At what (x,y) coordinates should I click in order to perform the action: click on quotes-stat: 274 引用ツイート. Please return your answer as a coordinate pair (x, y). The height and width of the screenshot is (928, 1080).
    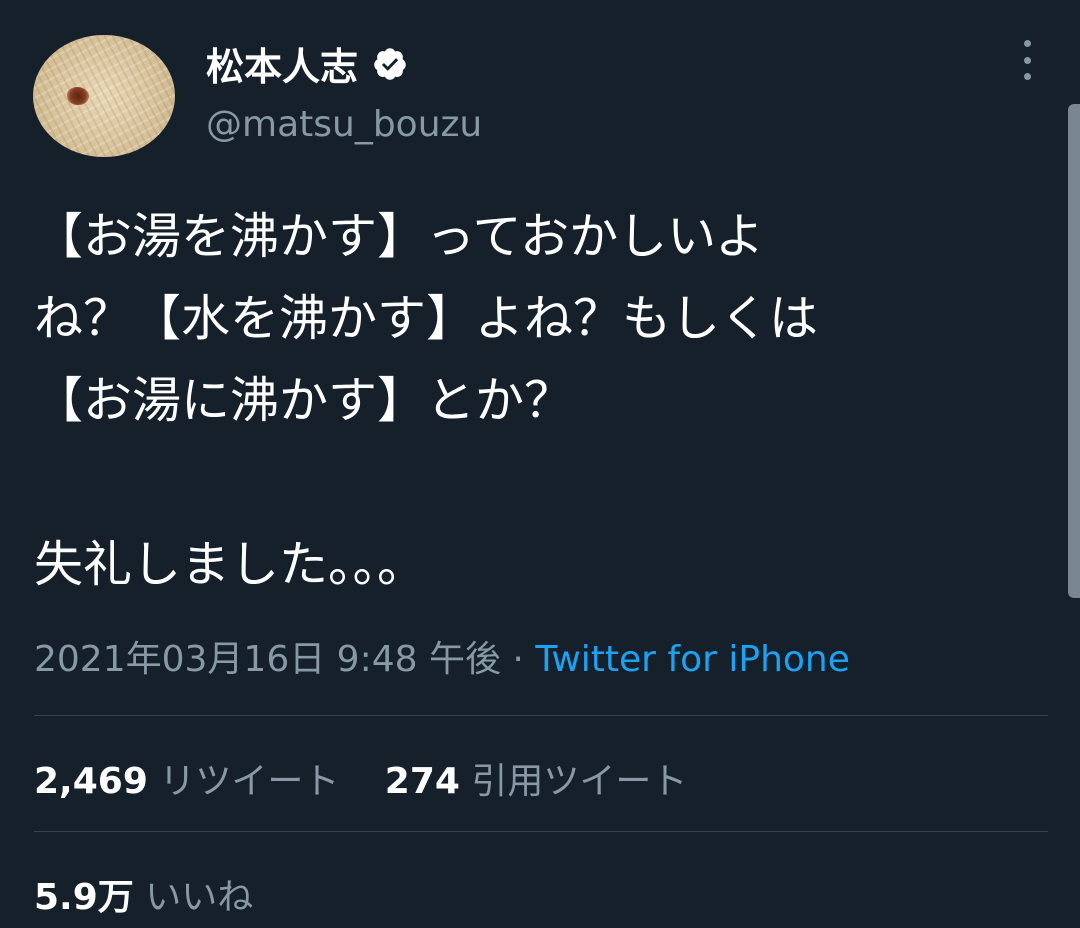
    Looking at the image, I should click on (536, 778).